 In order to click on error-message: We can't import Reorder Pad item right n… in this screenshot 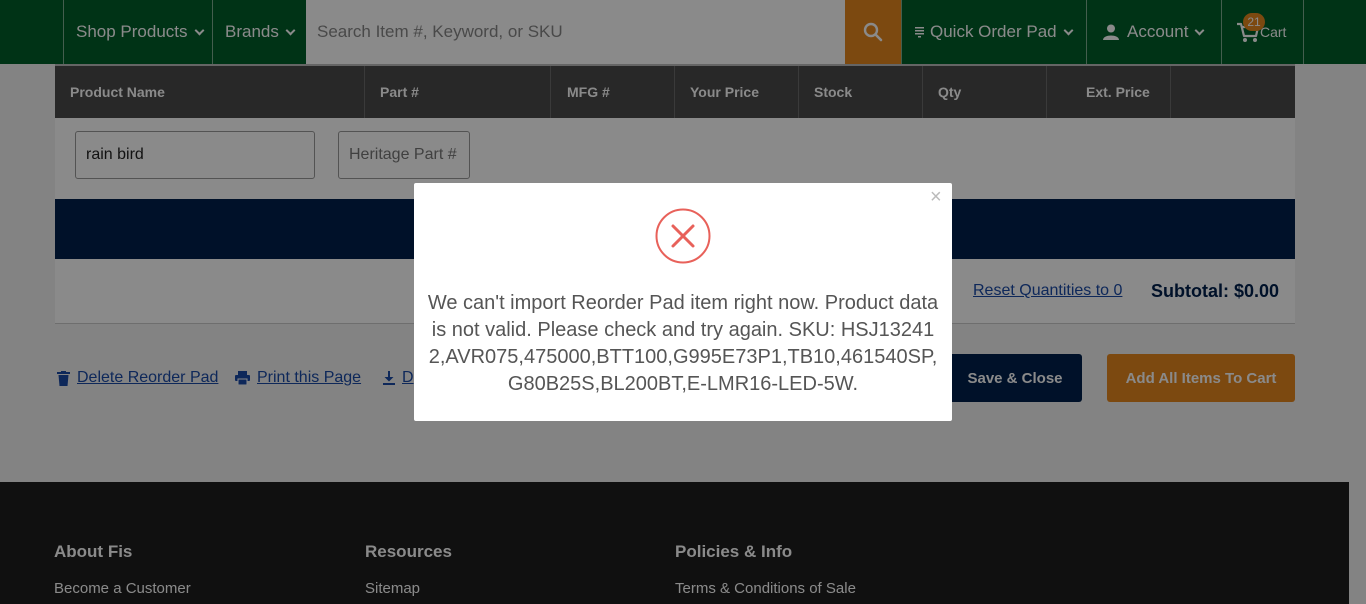, I will do `click(683, 343)`.